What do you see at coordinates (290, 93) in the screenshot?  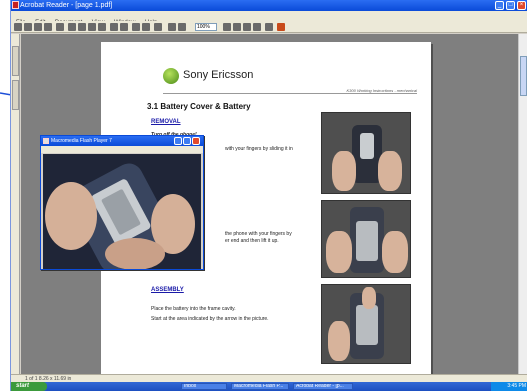 I see `header-divider` at bounding box center [290, 93].